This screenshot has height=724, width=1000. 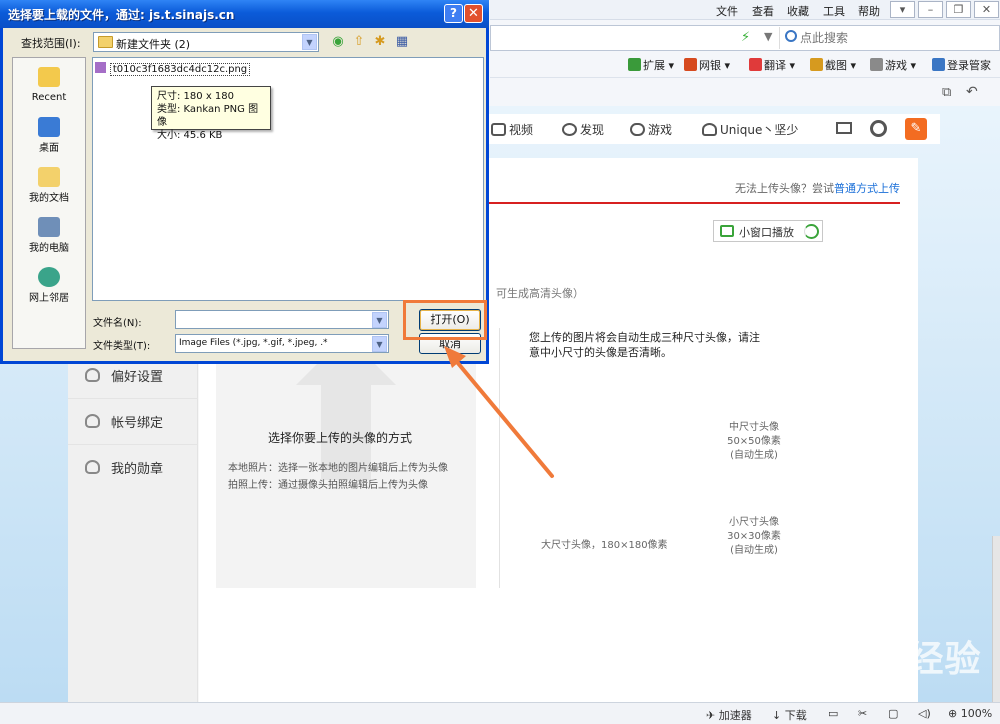 I want to click on download-button: ↓ 下载, so click(x=789, y=715).